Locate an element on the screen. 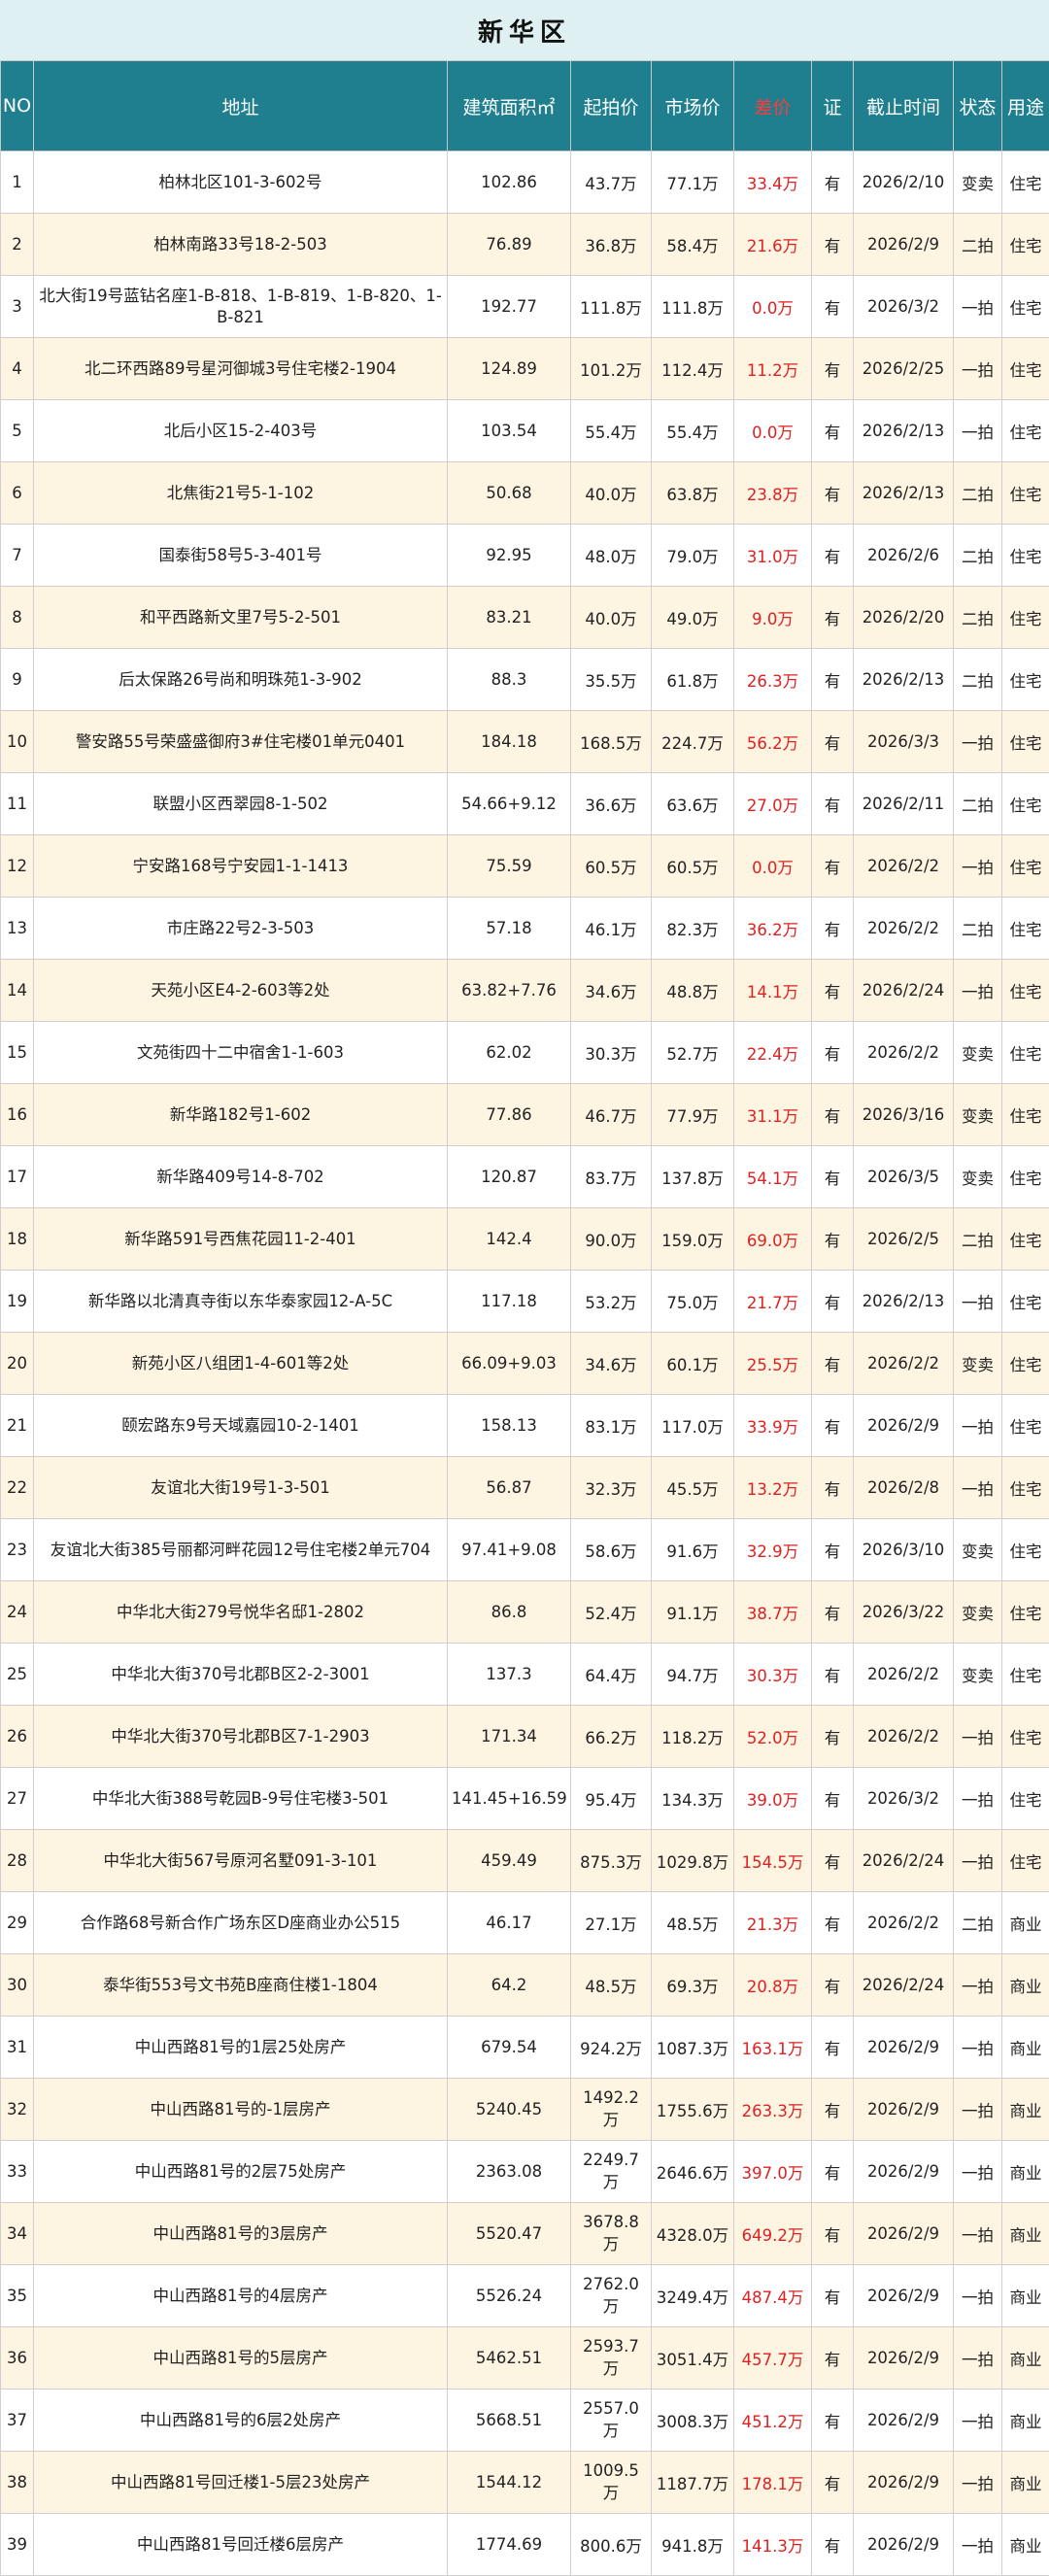 Image resolution: width=1049 pixels, height=2576 pixels. market-price-cell: 75.0万 is located at coordinates (693, 1302).